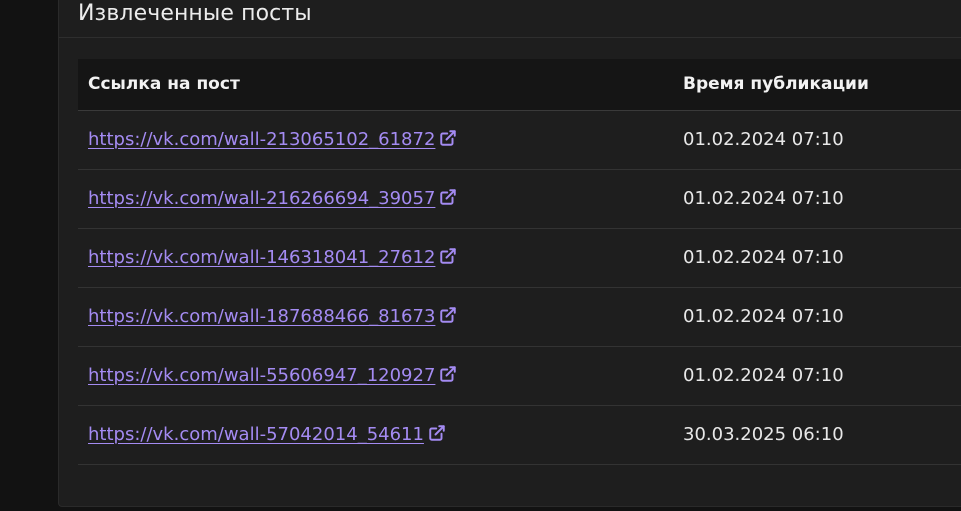 This screenshot has height=511, width=961. I want to click on link-cell: https://vk.com/wall-187688466_81673, so click(375, 317).